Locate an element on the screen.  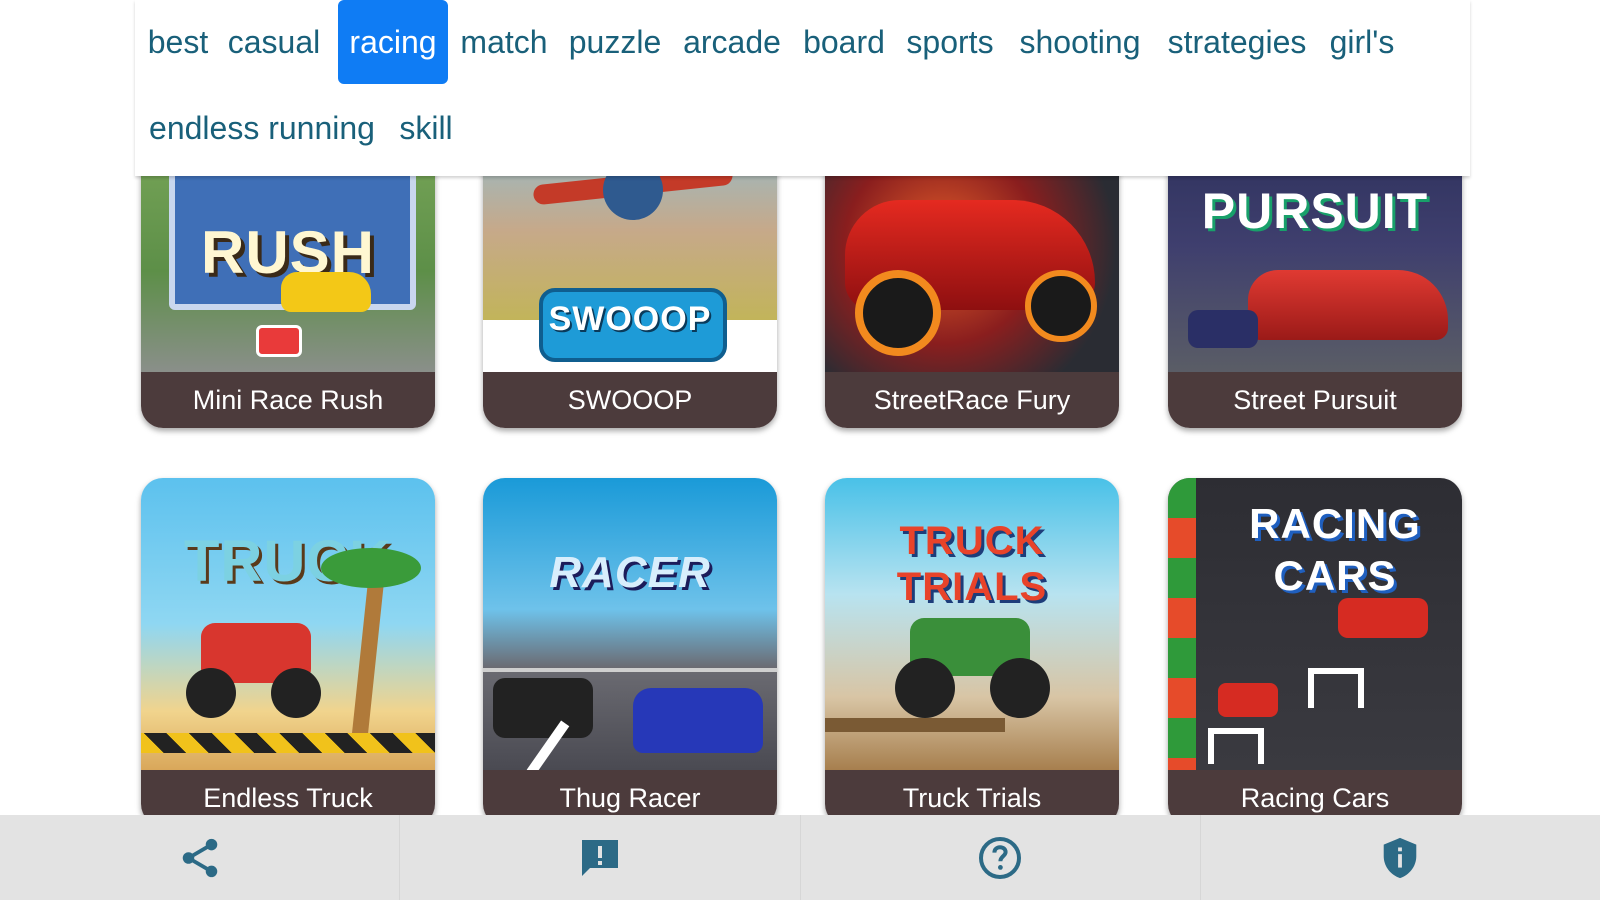
game-thumbnail: TRUCK is located at coordinates (288, 624).